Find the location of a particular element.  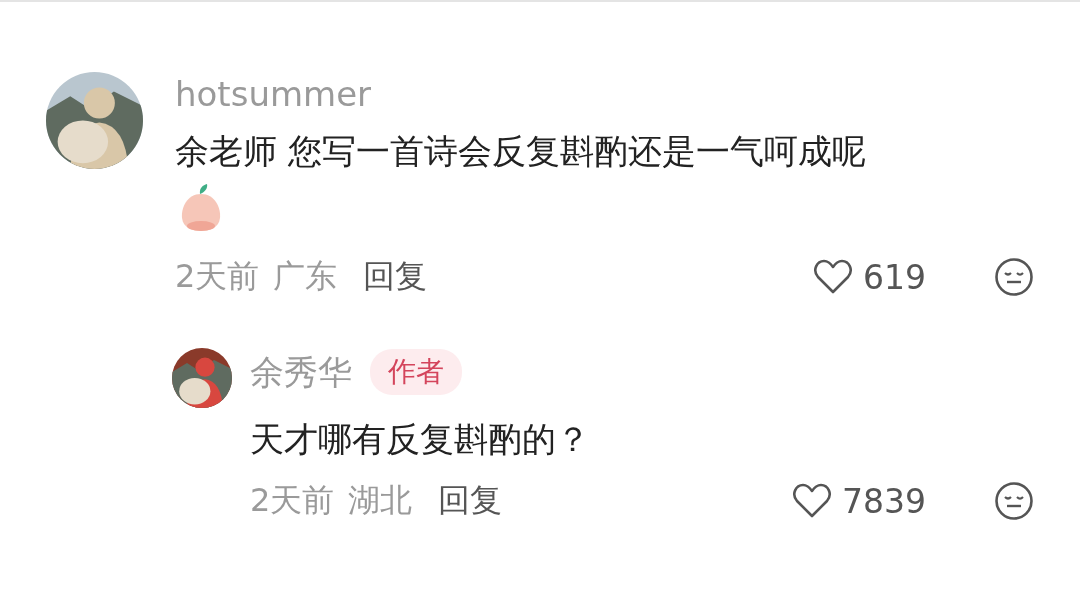

comment-location: 湖北 is located at coordinates (380, 500).